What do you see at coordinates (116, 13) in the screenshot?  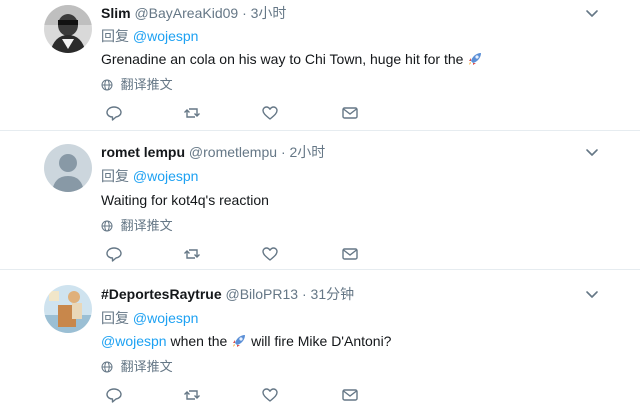 I see `author-name: Slim` at bounding box center [116, 13].